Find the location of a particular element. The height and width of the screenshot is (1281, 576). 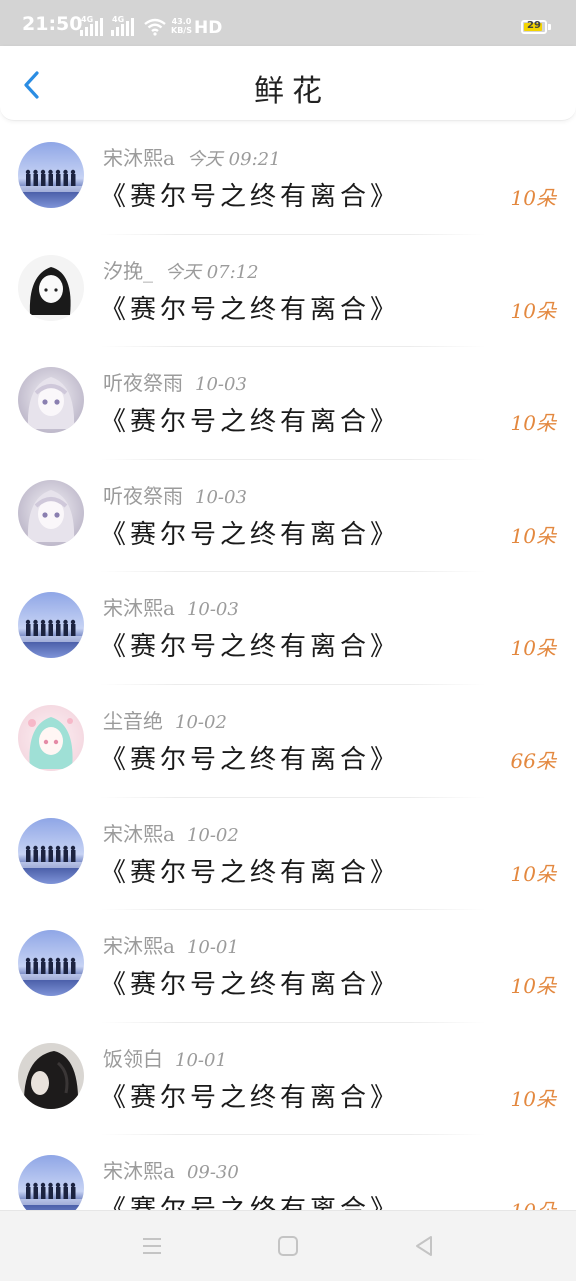

list-item: 宋沐熙a 10-01 《赛尔号之终有离合》 10朵 is located at coordinates (288, 966).